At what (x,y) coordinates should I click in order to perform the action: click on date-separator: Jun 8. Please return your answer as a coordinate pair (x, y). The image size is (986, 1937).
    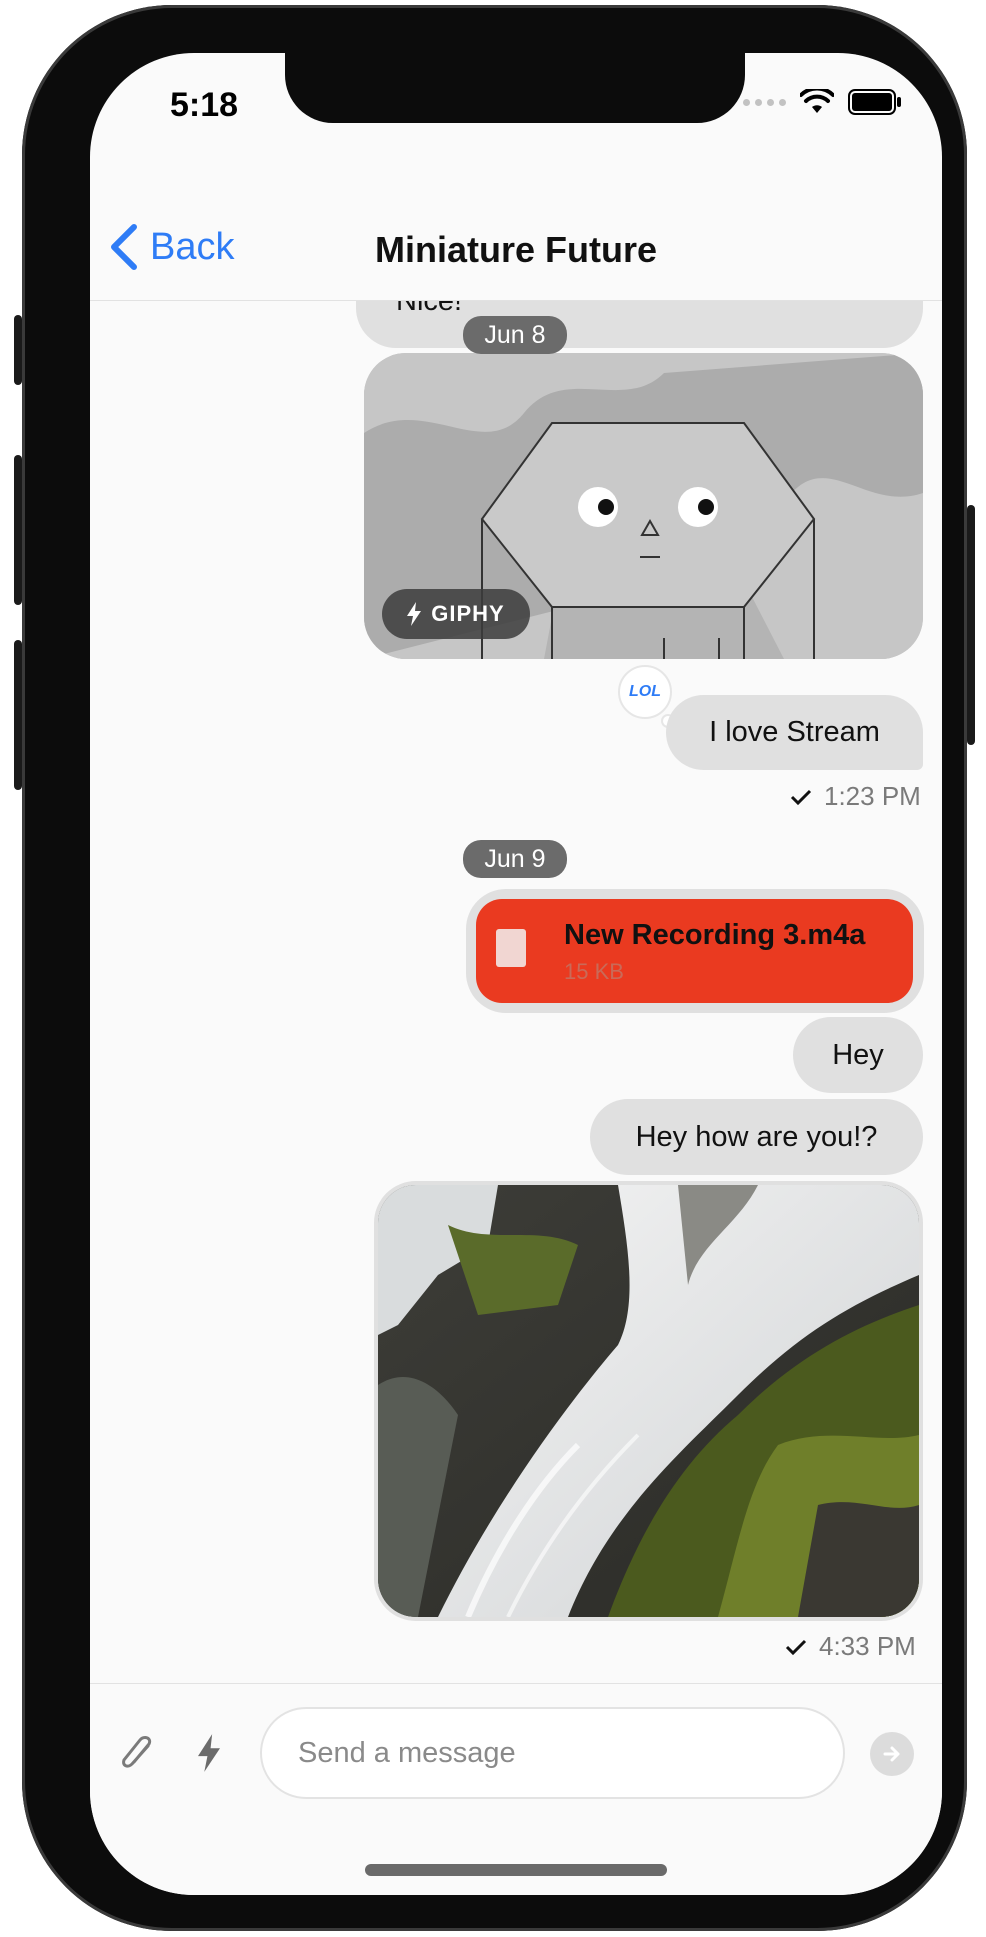
    Looking at the image, I should click on (515, 335).